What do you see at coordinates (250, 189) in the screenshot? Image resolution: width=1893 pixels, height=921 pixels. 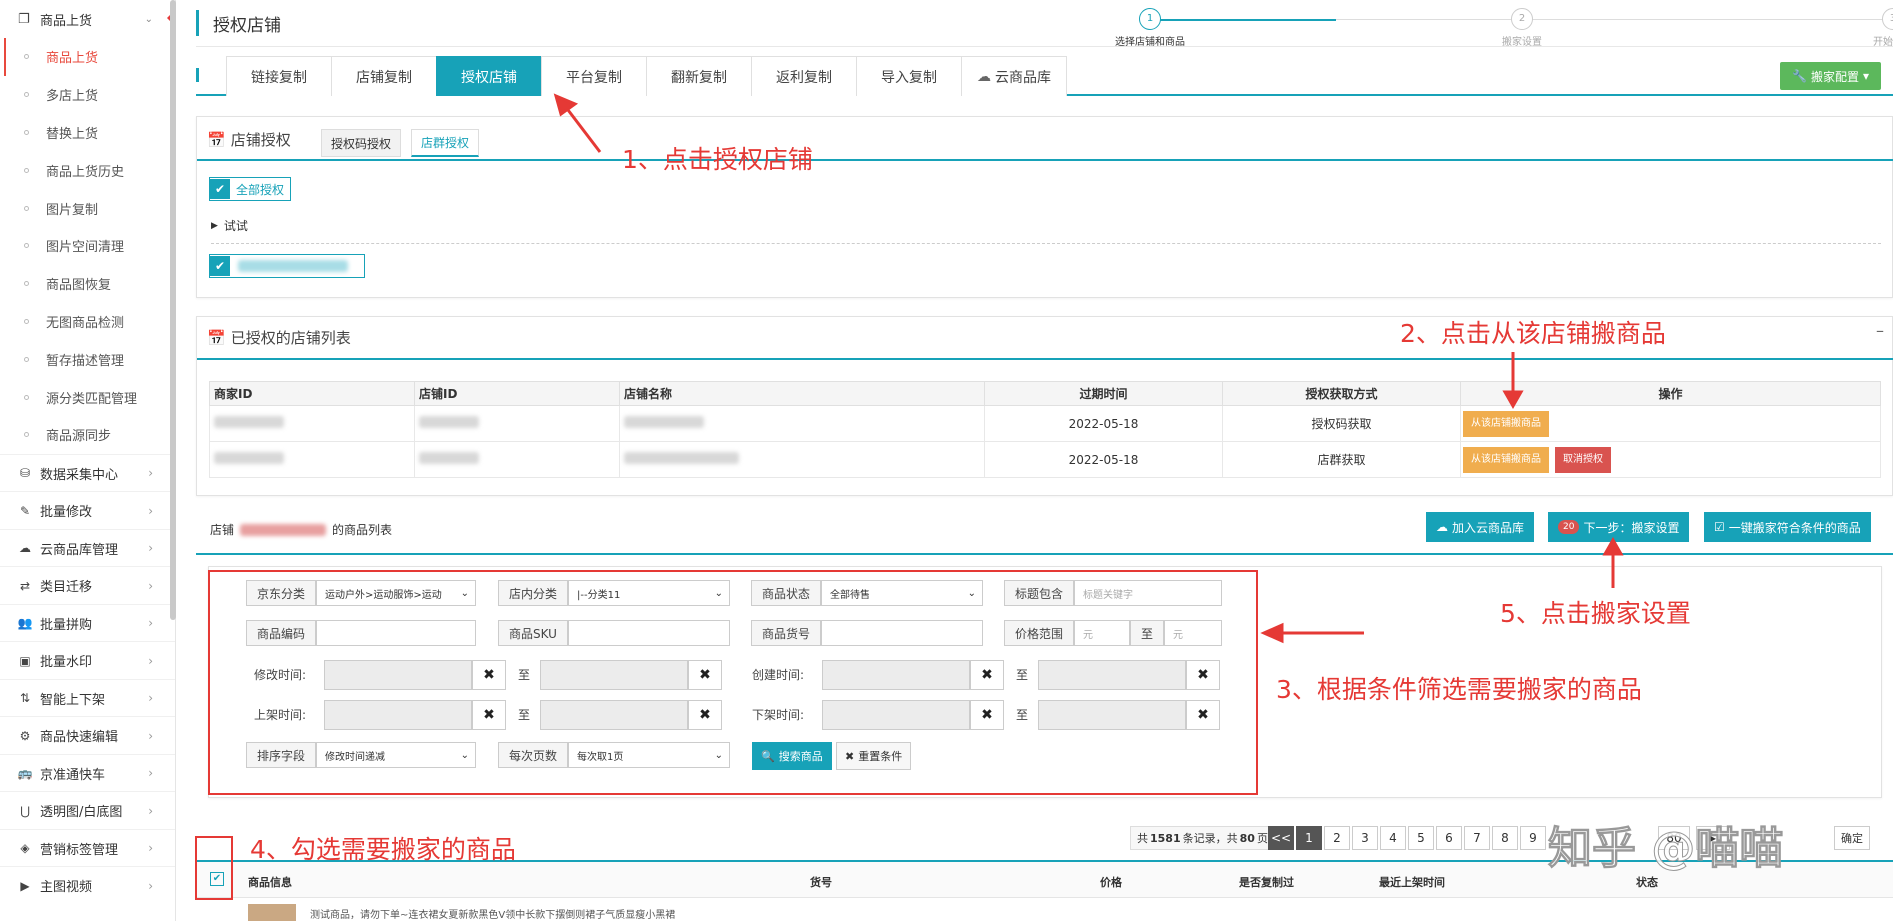 I see `all-auth-checkbox: ✔ 全部授权` at bounding box center [250, 189].